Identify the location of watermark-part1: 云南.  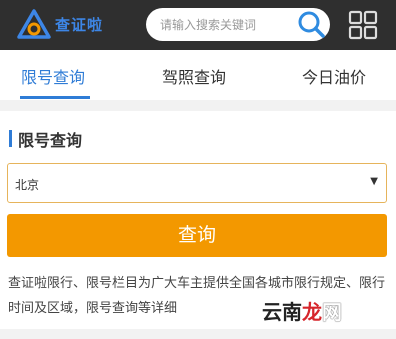
(282, 312).